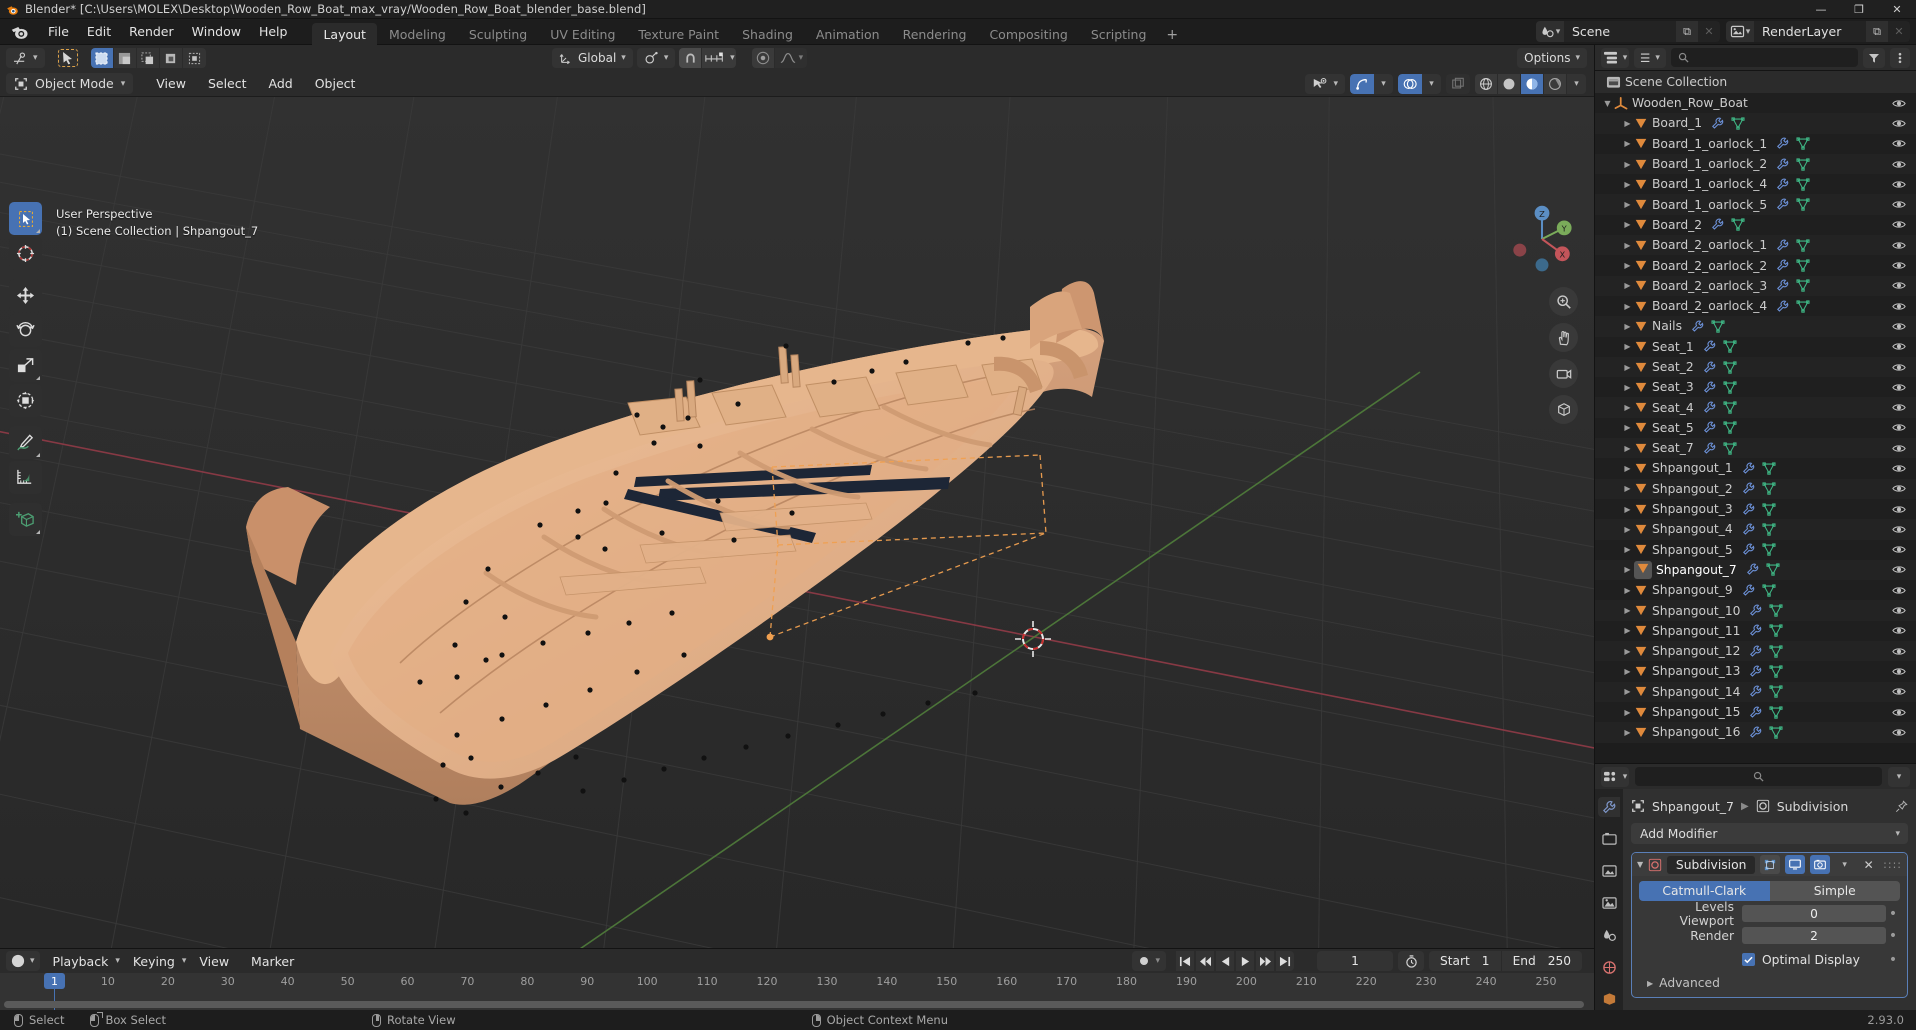 This screenshot has width=1916, height=1030. I want to click on tab-object-data-properties, so click(1609, 999).